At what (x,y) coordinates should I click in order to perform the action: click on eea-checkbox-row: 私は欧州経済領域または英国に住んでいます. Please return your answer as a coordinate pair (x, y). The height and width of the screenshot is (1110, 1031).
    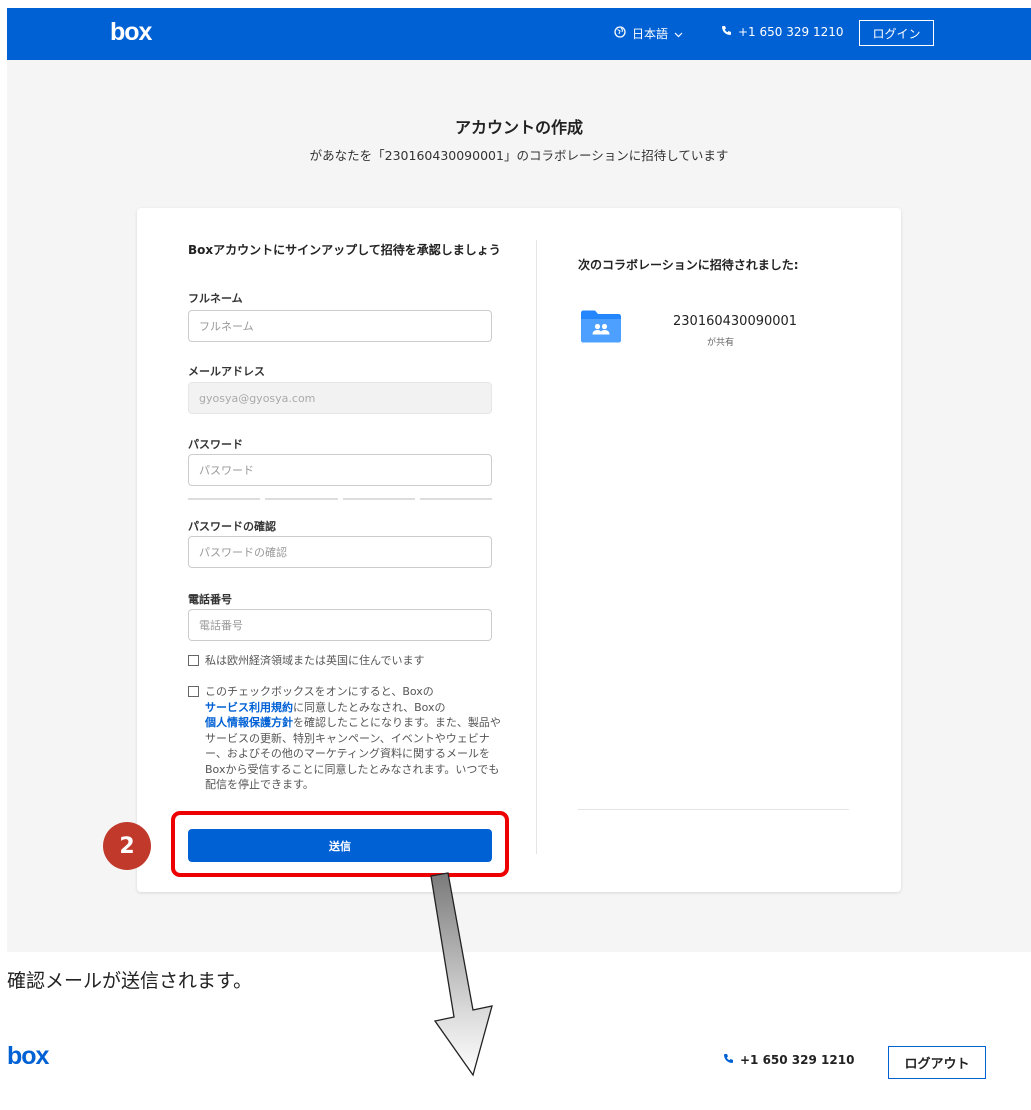
    Looking at the image, I should click on (306, 661).